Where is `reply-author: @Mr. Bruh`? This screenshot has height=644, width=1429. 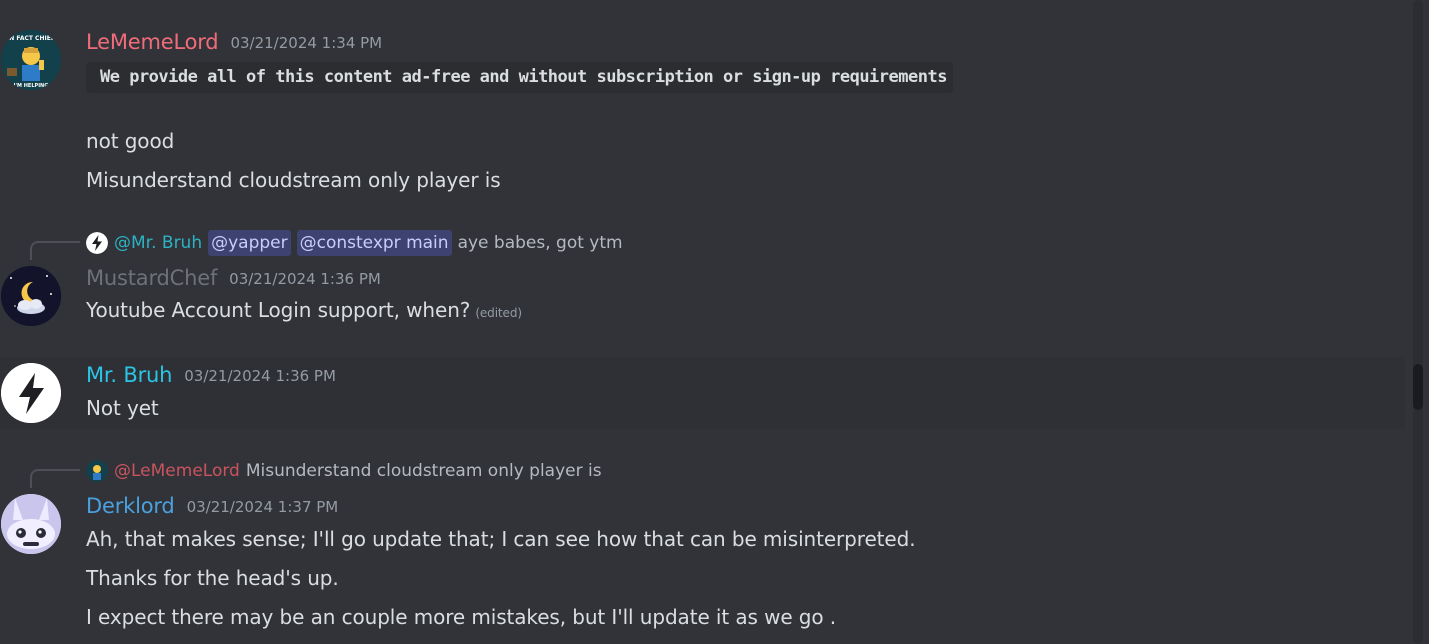
reply-author: @Mr. Bruh is located at coordinates (158, 243).